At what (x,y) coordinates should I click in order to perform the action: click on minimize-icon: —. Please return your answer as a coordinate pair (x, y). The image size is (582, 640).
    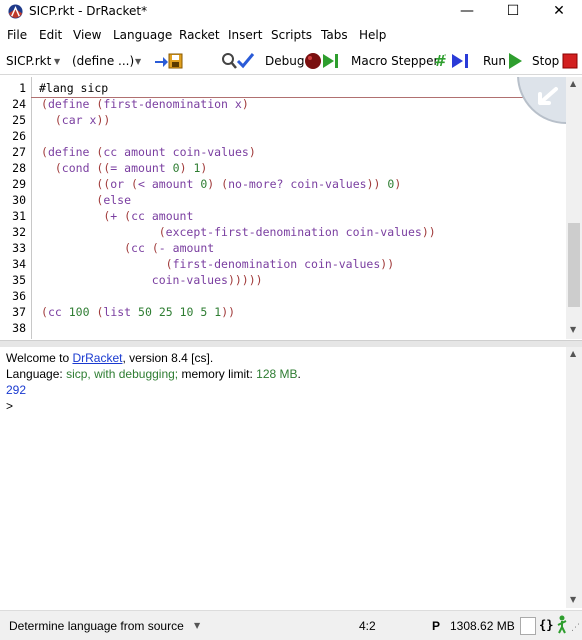
    Looking at the image, I should click on (467, 11).